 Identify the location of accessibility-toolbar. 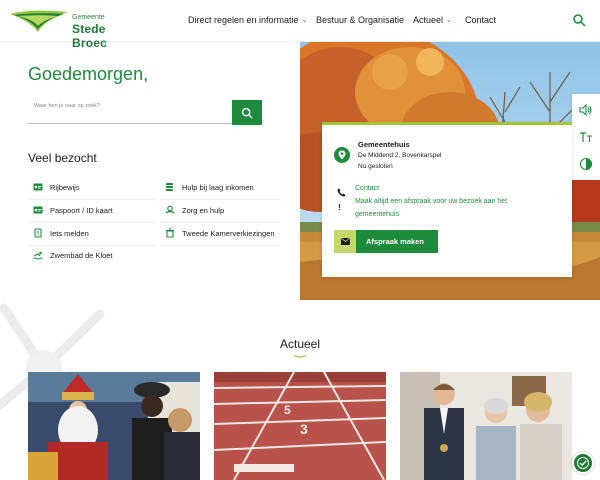
(586, 137).